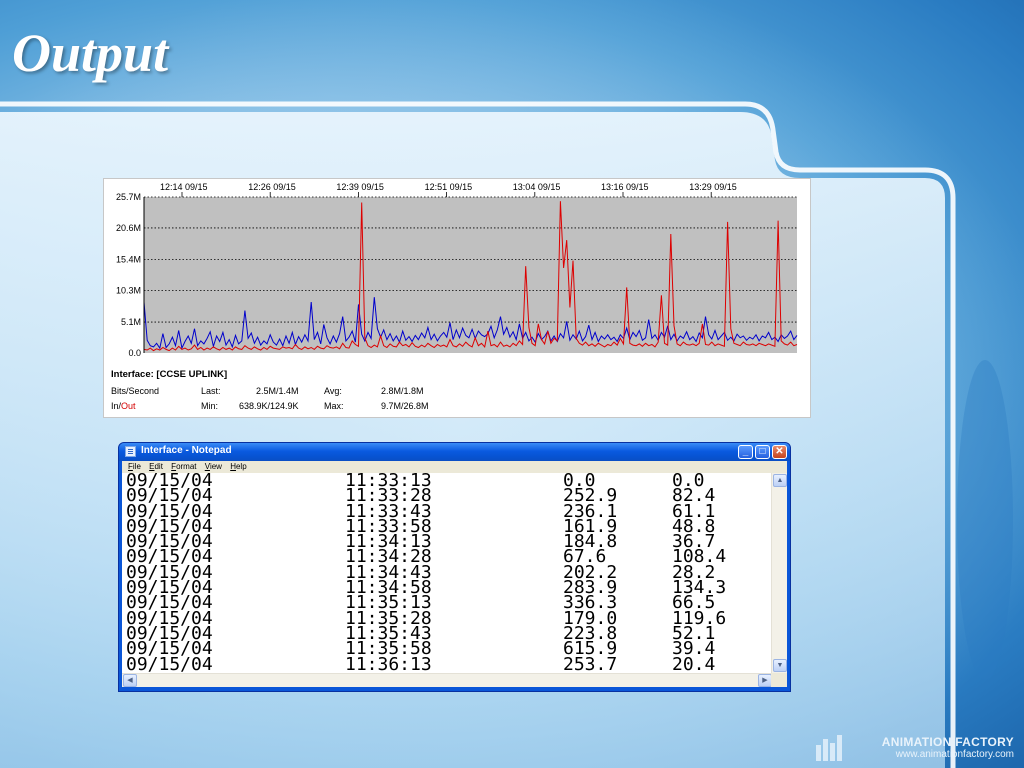  I want to click on menu-format: Format, so click(183, 467).